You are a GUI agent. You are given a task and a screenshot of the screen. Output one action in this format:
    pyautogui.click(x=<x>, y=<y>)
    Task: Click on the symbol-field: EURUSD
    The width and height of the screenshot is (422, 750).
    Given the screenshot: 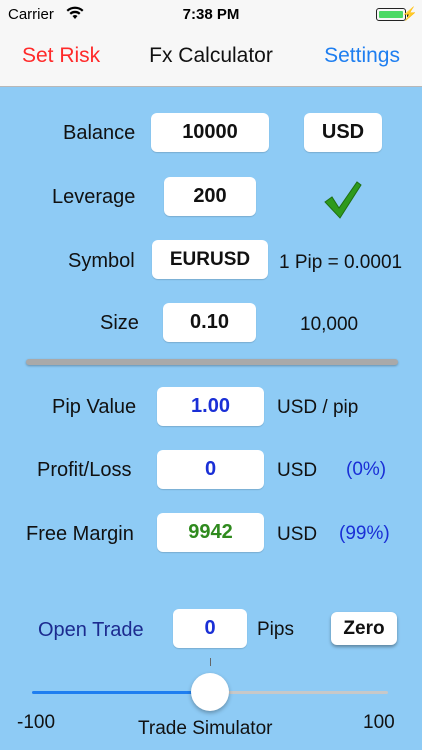 What is the action you would take?
    pyautogui.click(x=210, y=259)
    